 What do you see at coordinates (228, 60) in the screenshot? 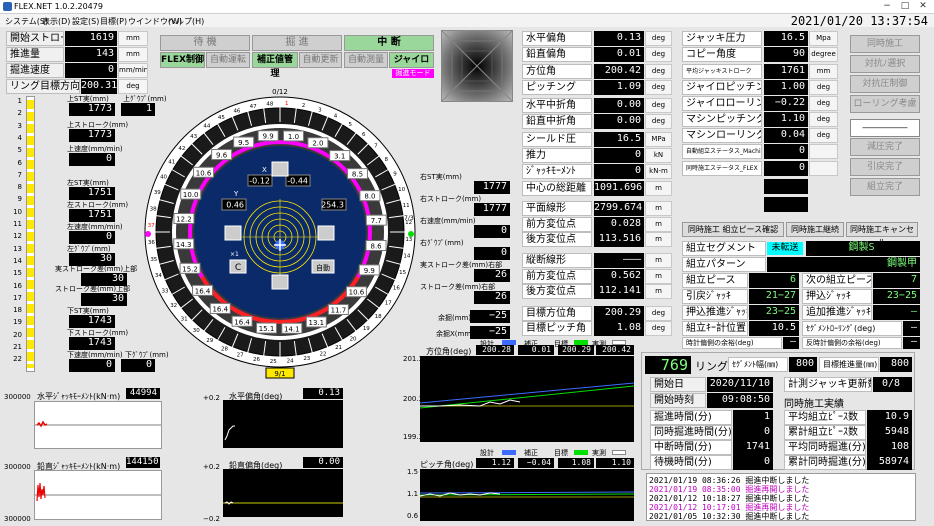
I see `auto-run-button: 自動運転` at bounding box center [228, 60].